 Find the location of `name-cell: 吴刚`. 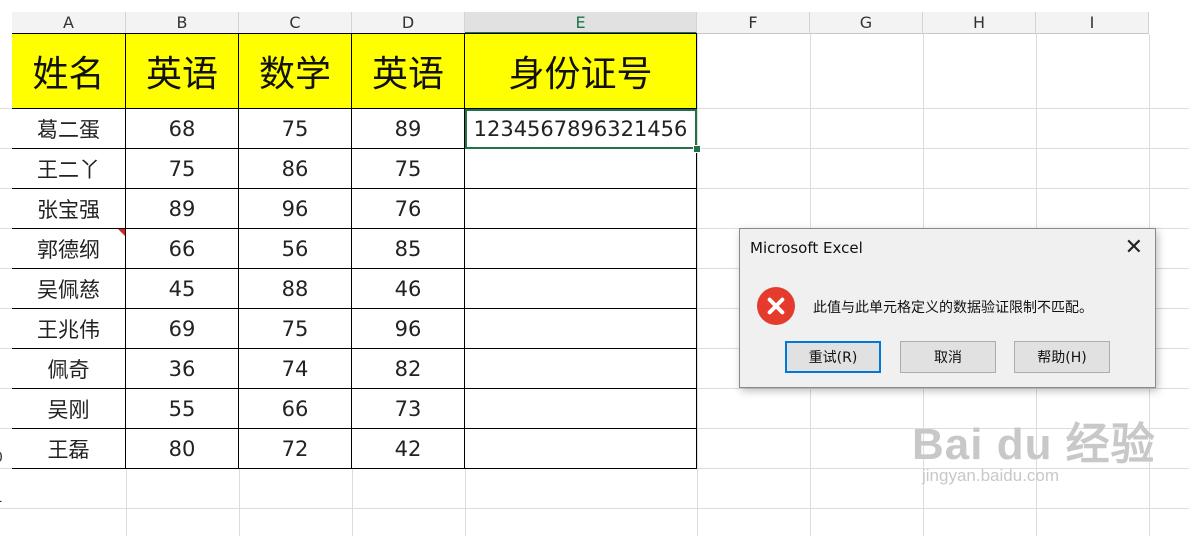

name-cell: 吴刚 is located at coordinates (69, 409).